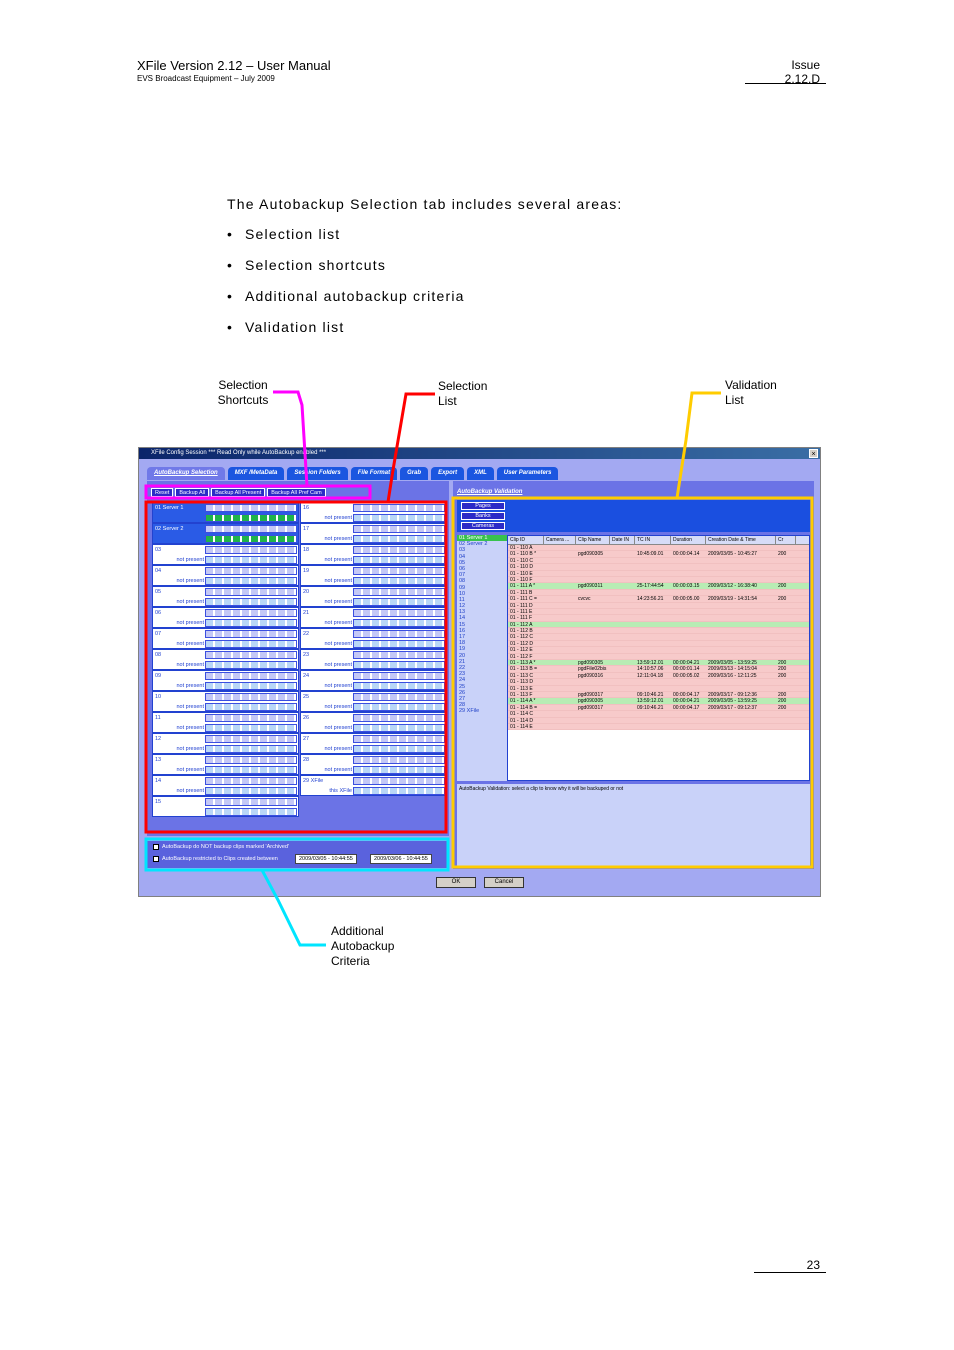  Describe the element at coordinates (448, 473) in the screenshot. I see `tab-export: Export` at that location.